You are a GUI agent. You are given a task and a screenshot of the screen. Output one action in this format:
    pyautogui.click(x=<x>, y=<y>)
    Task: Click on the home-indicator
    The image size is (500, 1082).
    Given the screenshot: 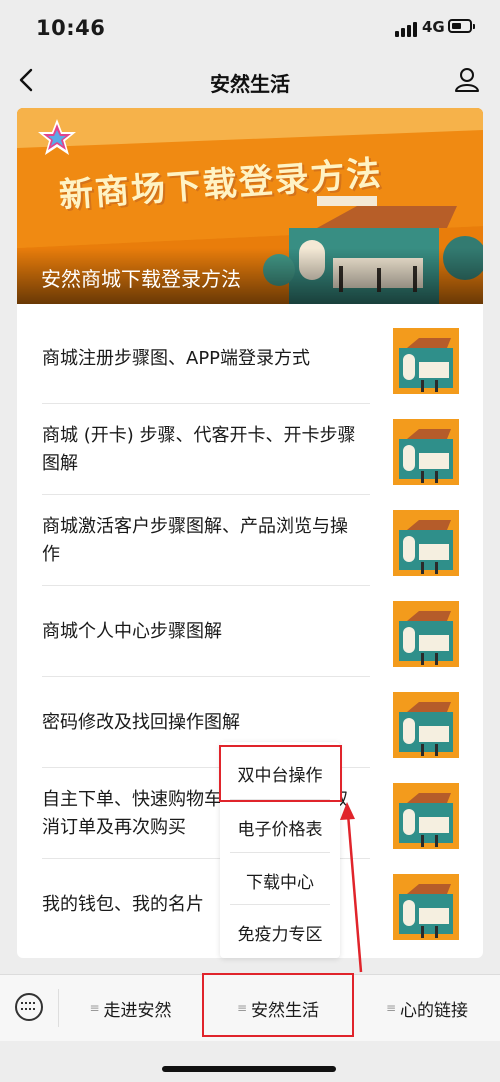 What is the action you would take?
    pyautogui.click(x=249, y=1069)
    